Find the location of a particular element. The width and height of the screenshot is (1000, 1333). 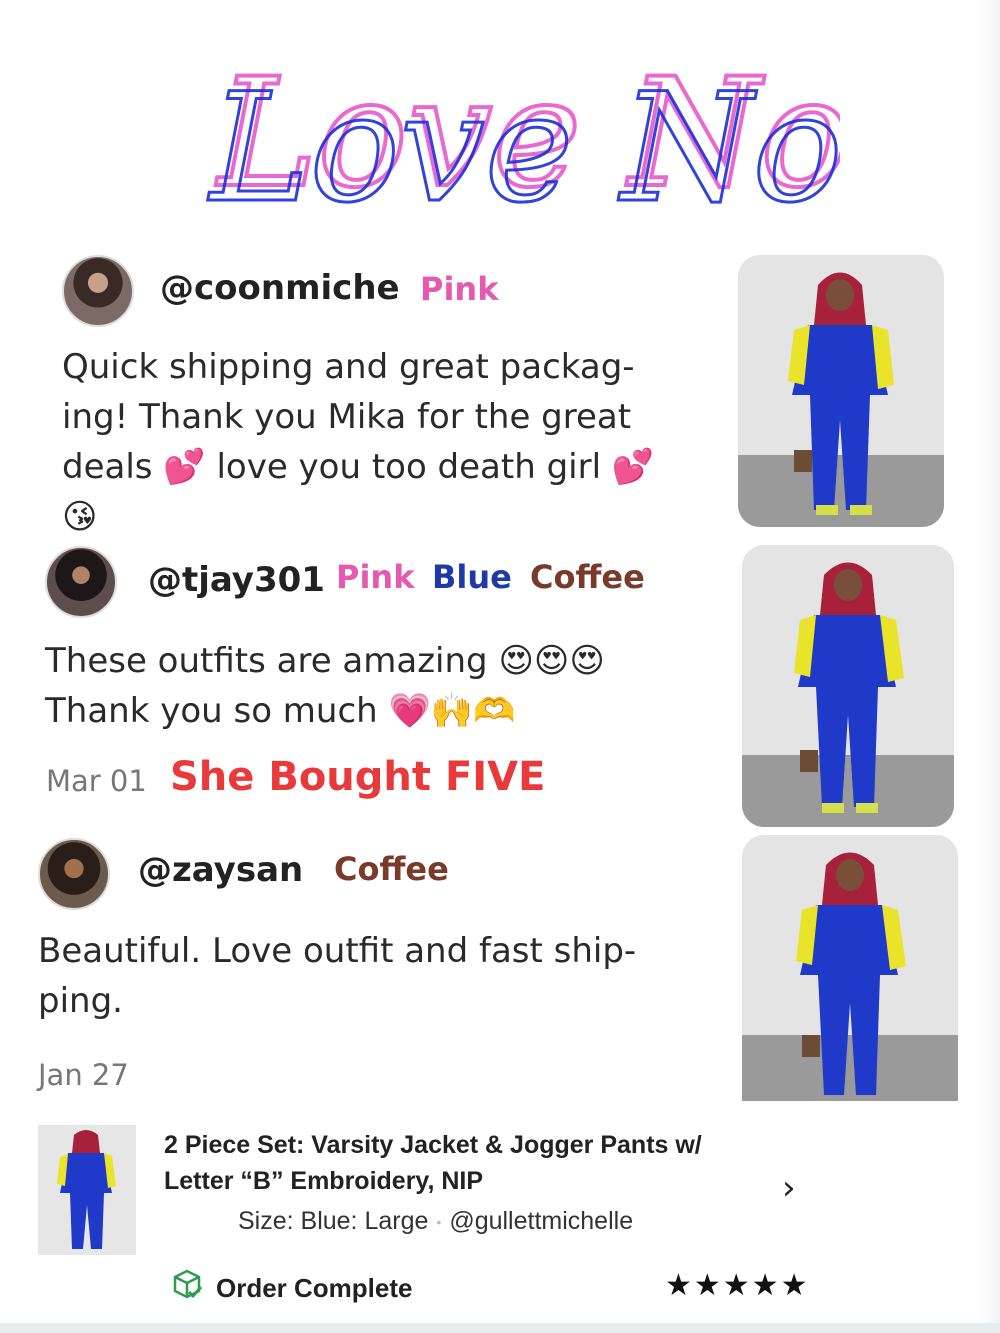

review-date: Jan 27 is located at coordinates (83, 1075).